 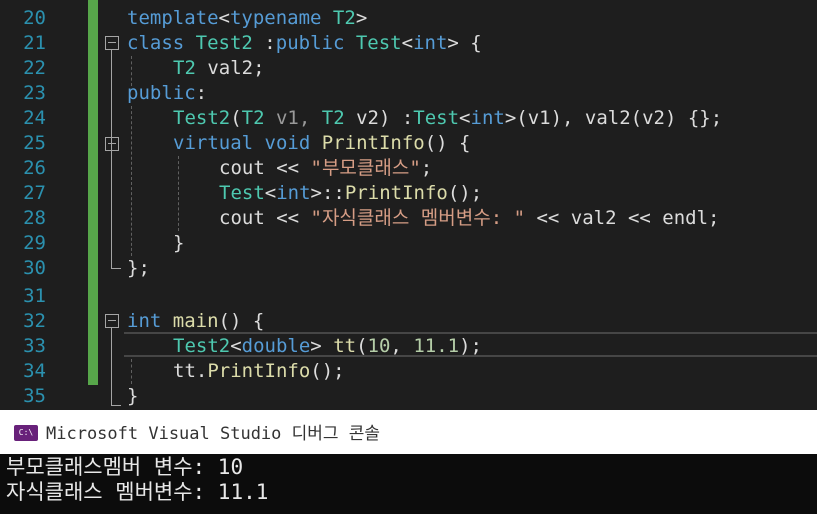 I want to click on code-line-32: int main() {, so click(x=195, y=321).